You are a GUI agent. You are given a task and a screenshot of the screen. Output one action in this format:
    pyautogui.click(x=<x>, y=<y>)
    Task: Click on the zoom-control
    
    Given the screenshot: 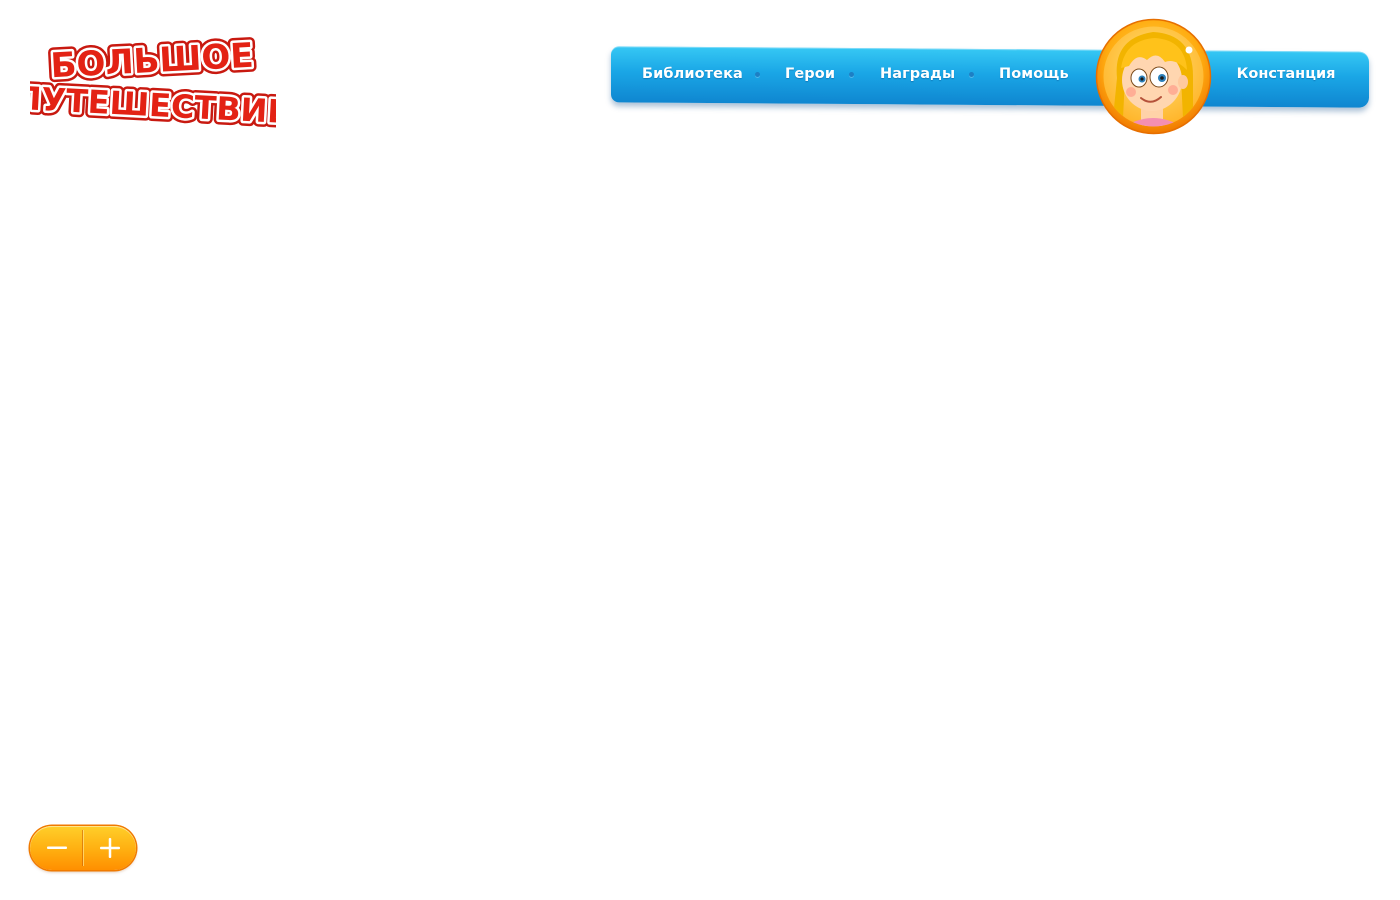 What is the action you would take?
    pyautogui.click(x=83, y=848)
    